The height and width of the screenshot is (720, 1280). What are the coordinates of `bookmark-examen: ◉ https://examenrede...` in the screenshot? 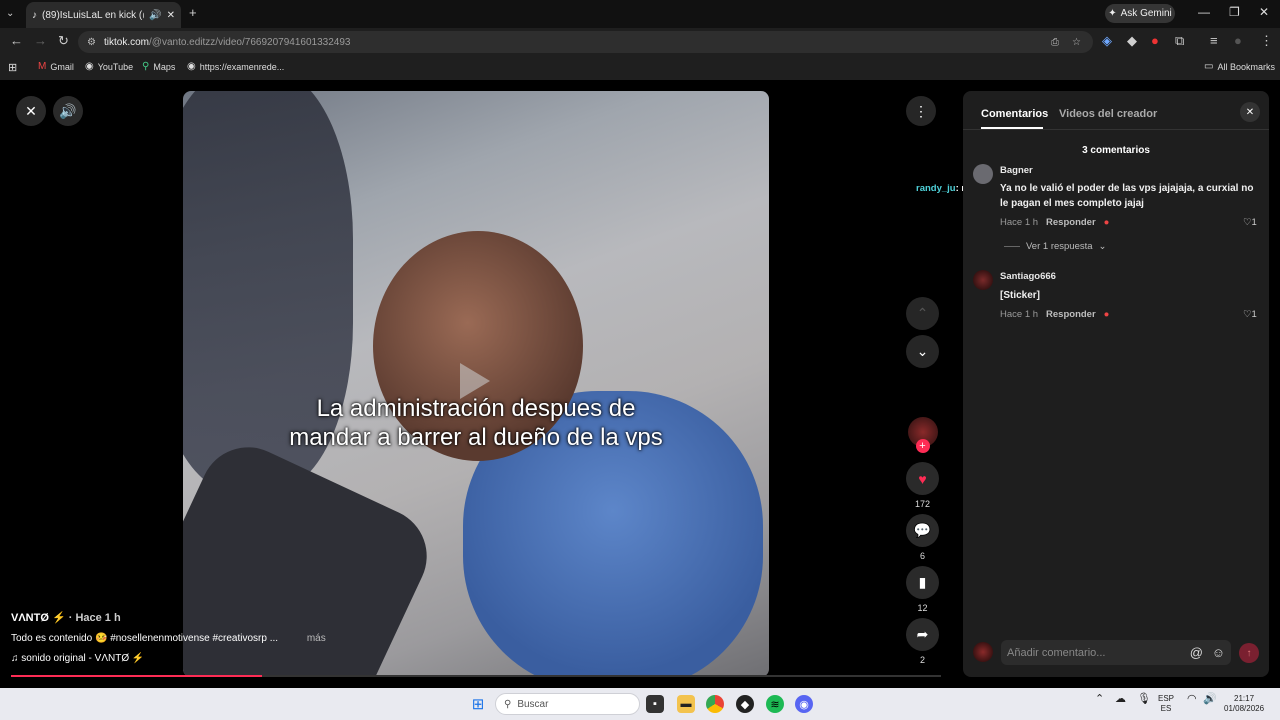 It's located at (235, 66).